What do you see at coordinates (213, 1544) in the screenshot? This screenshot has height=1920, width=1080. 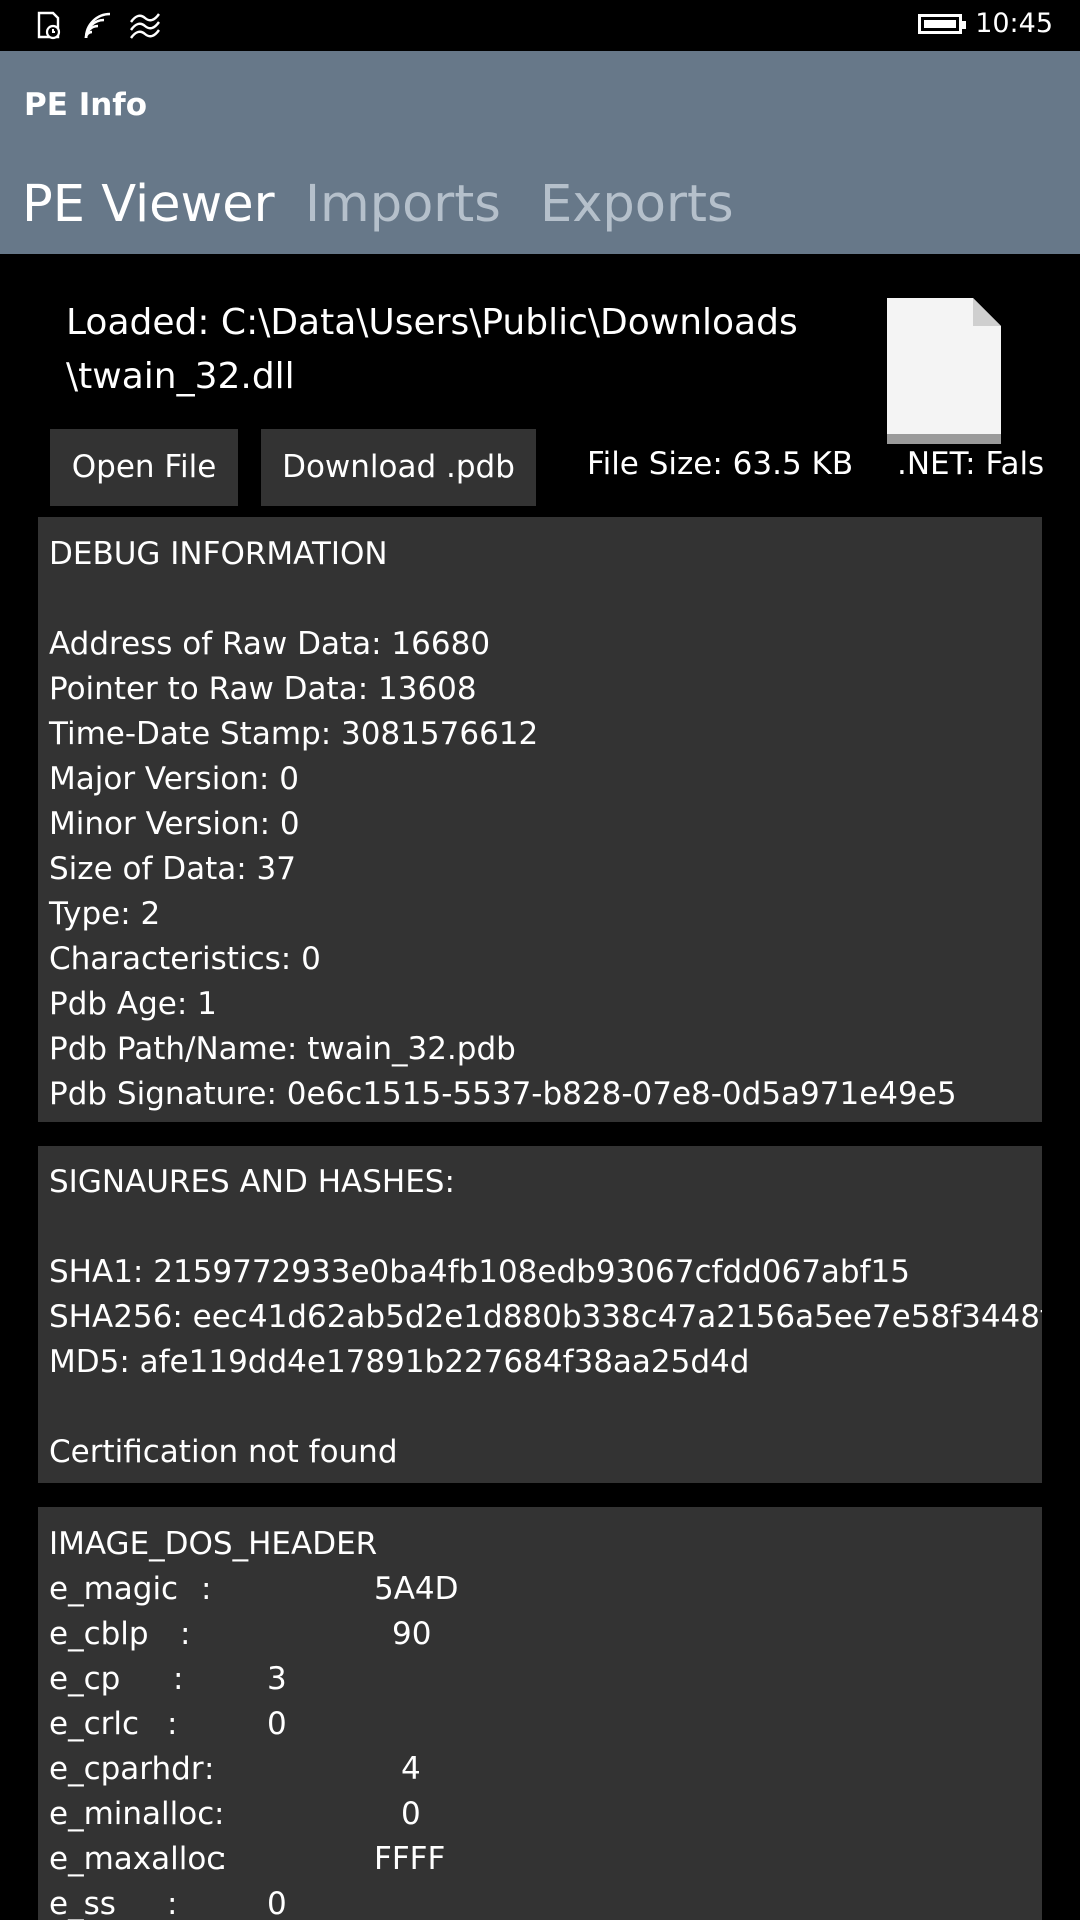 I see `dos-header-title: IMAGE_DOS_HEADER` at bounding box center [213, 1544].